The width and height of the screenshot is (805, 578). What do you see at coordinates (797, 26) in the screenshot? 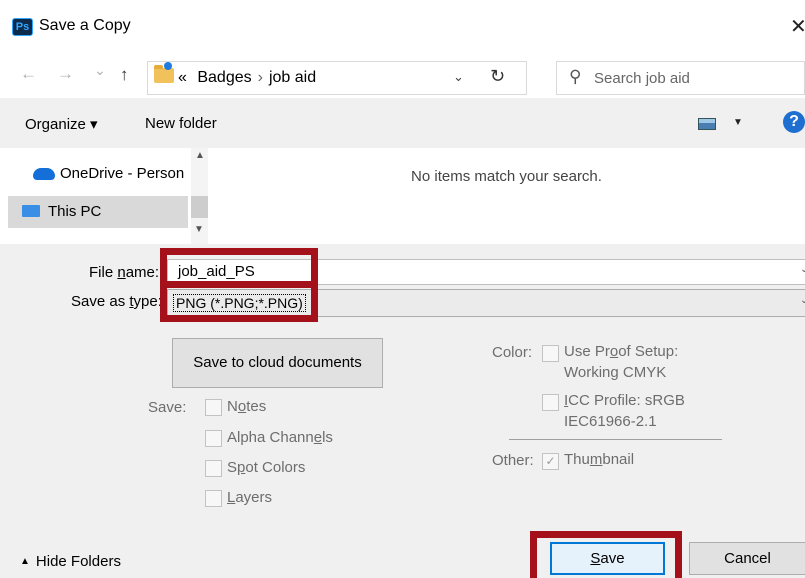
I see `close-icon: ✕` at bounding box center [797, 26].